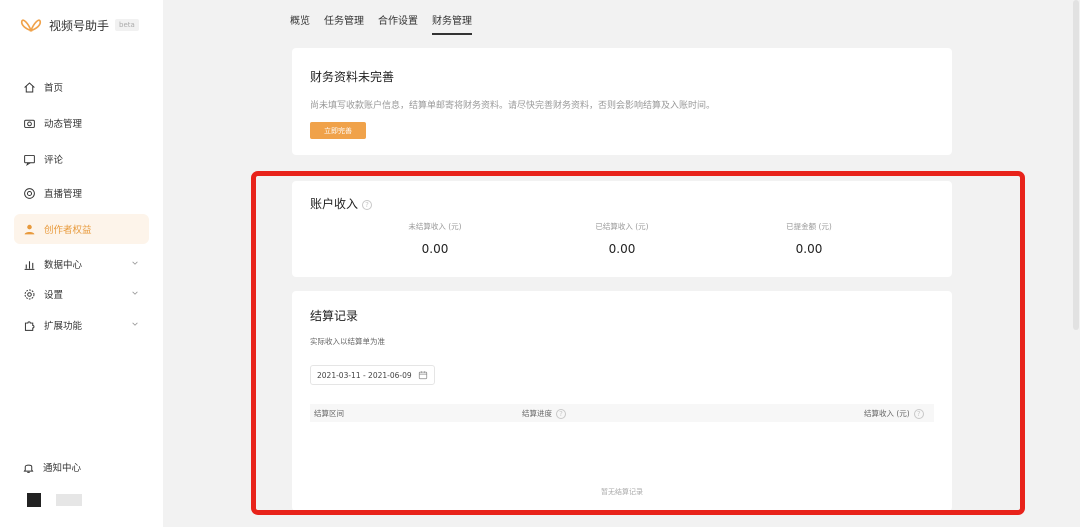 The height and width of the screenshot is (527, 1080). I want to click on scrollbar-thumb, so click(1076, 165).